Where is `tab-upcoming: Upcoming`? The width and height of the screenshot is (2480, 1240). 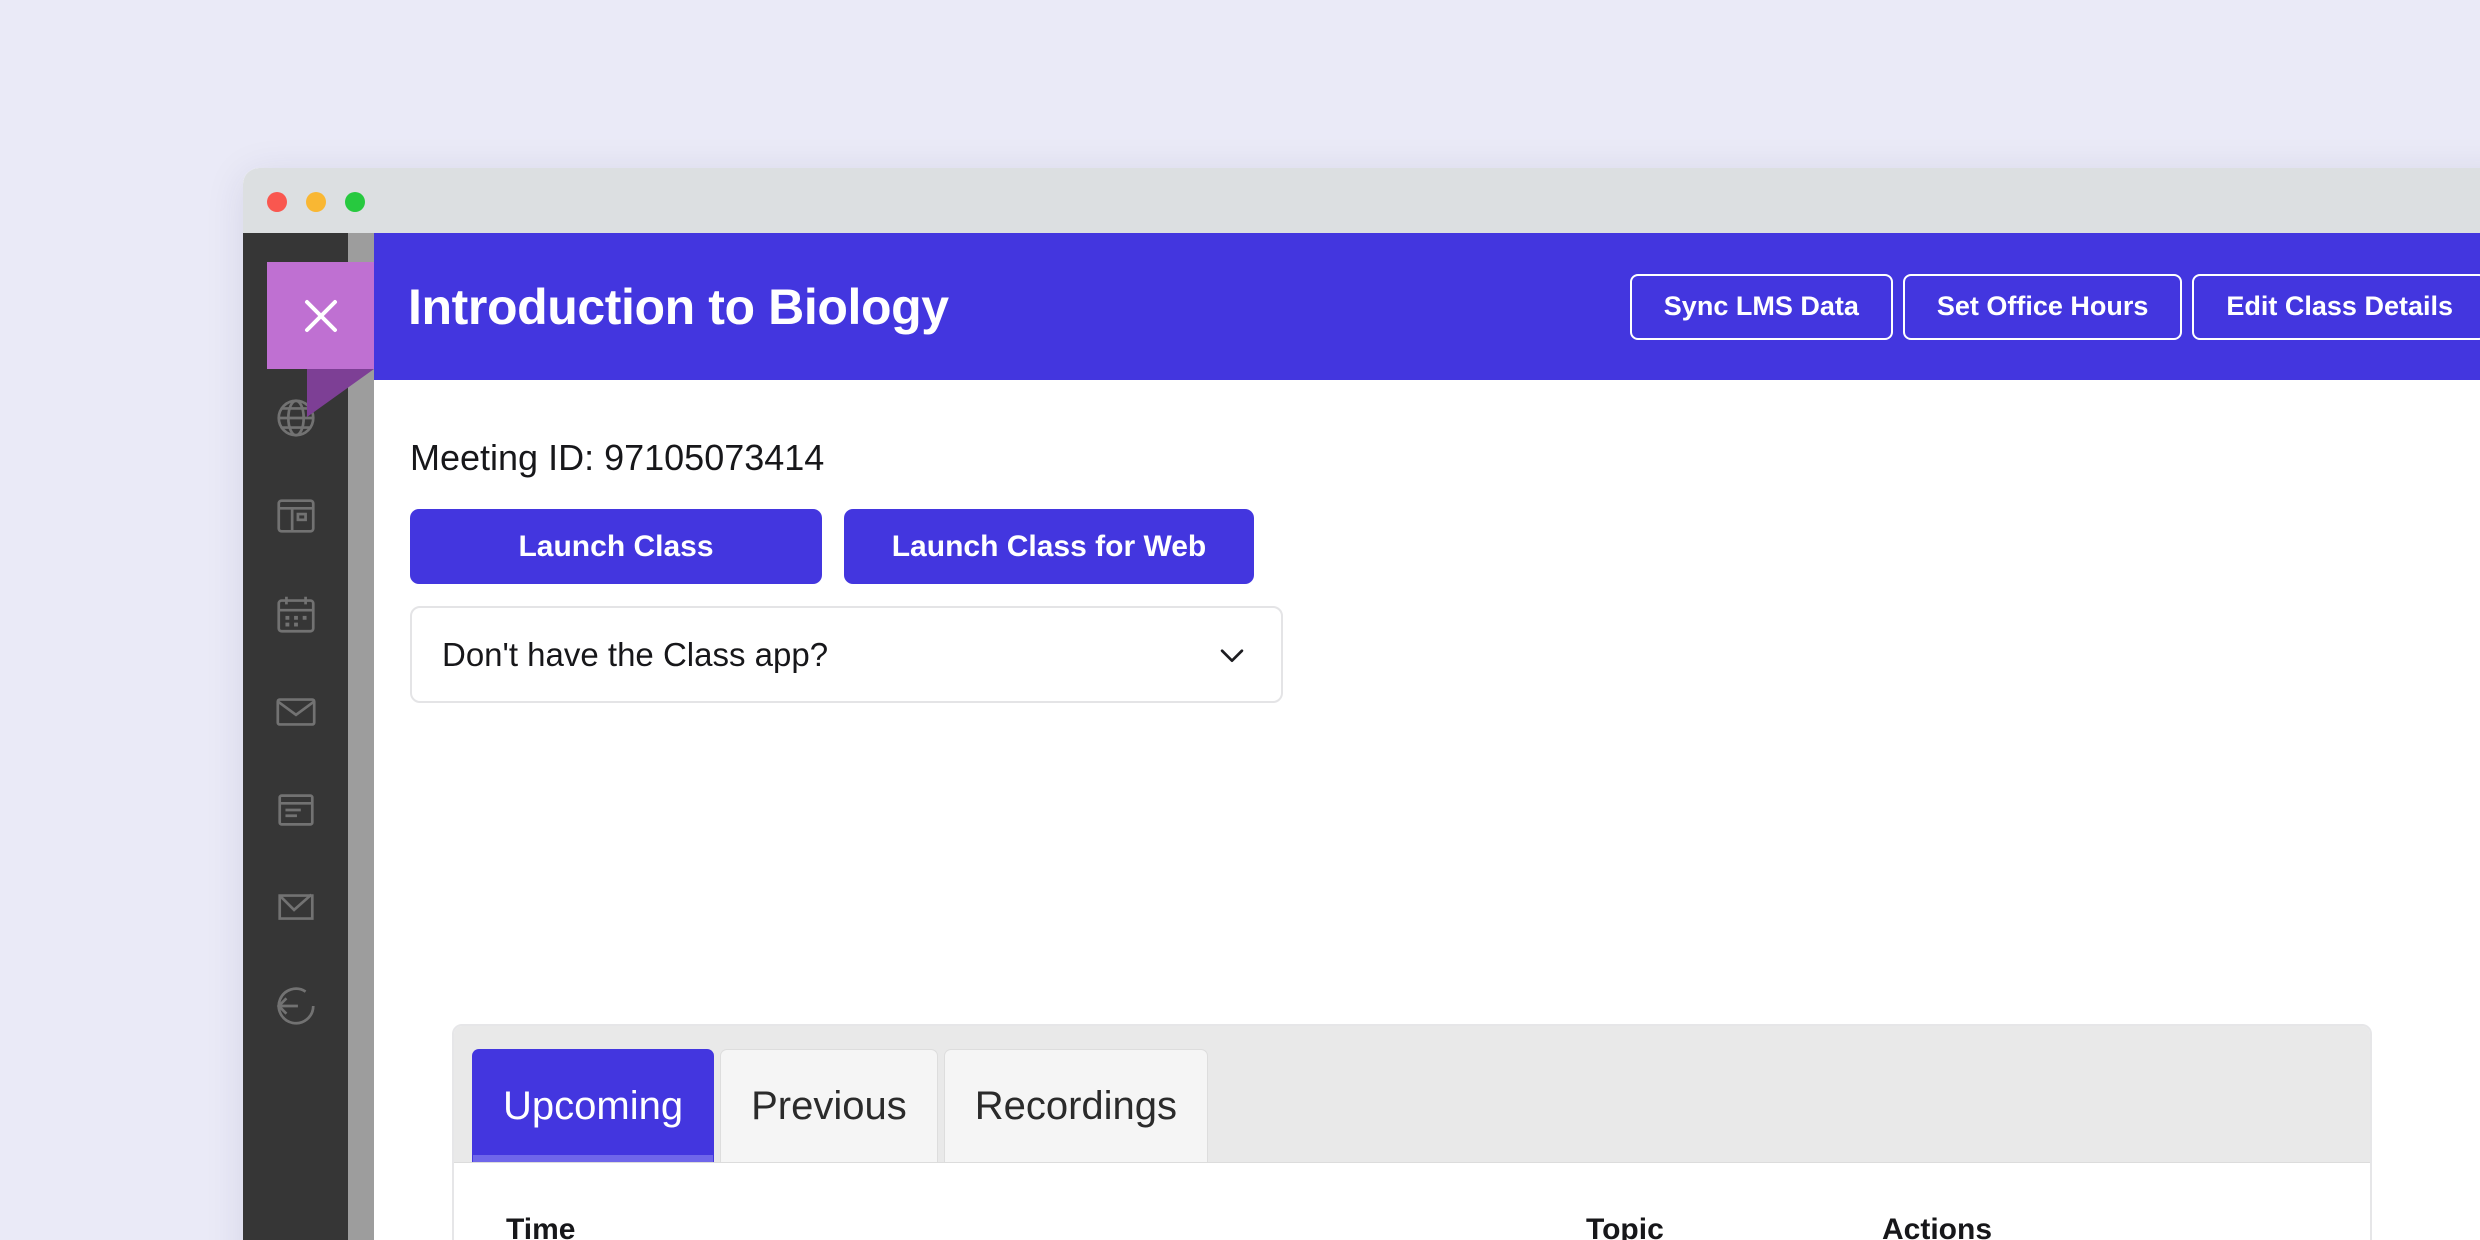
tab-upcoming: Upcoming is located at coordinates (593, 1105).